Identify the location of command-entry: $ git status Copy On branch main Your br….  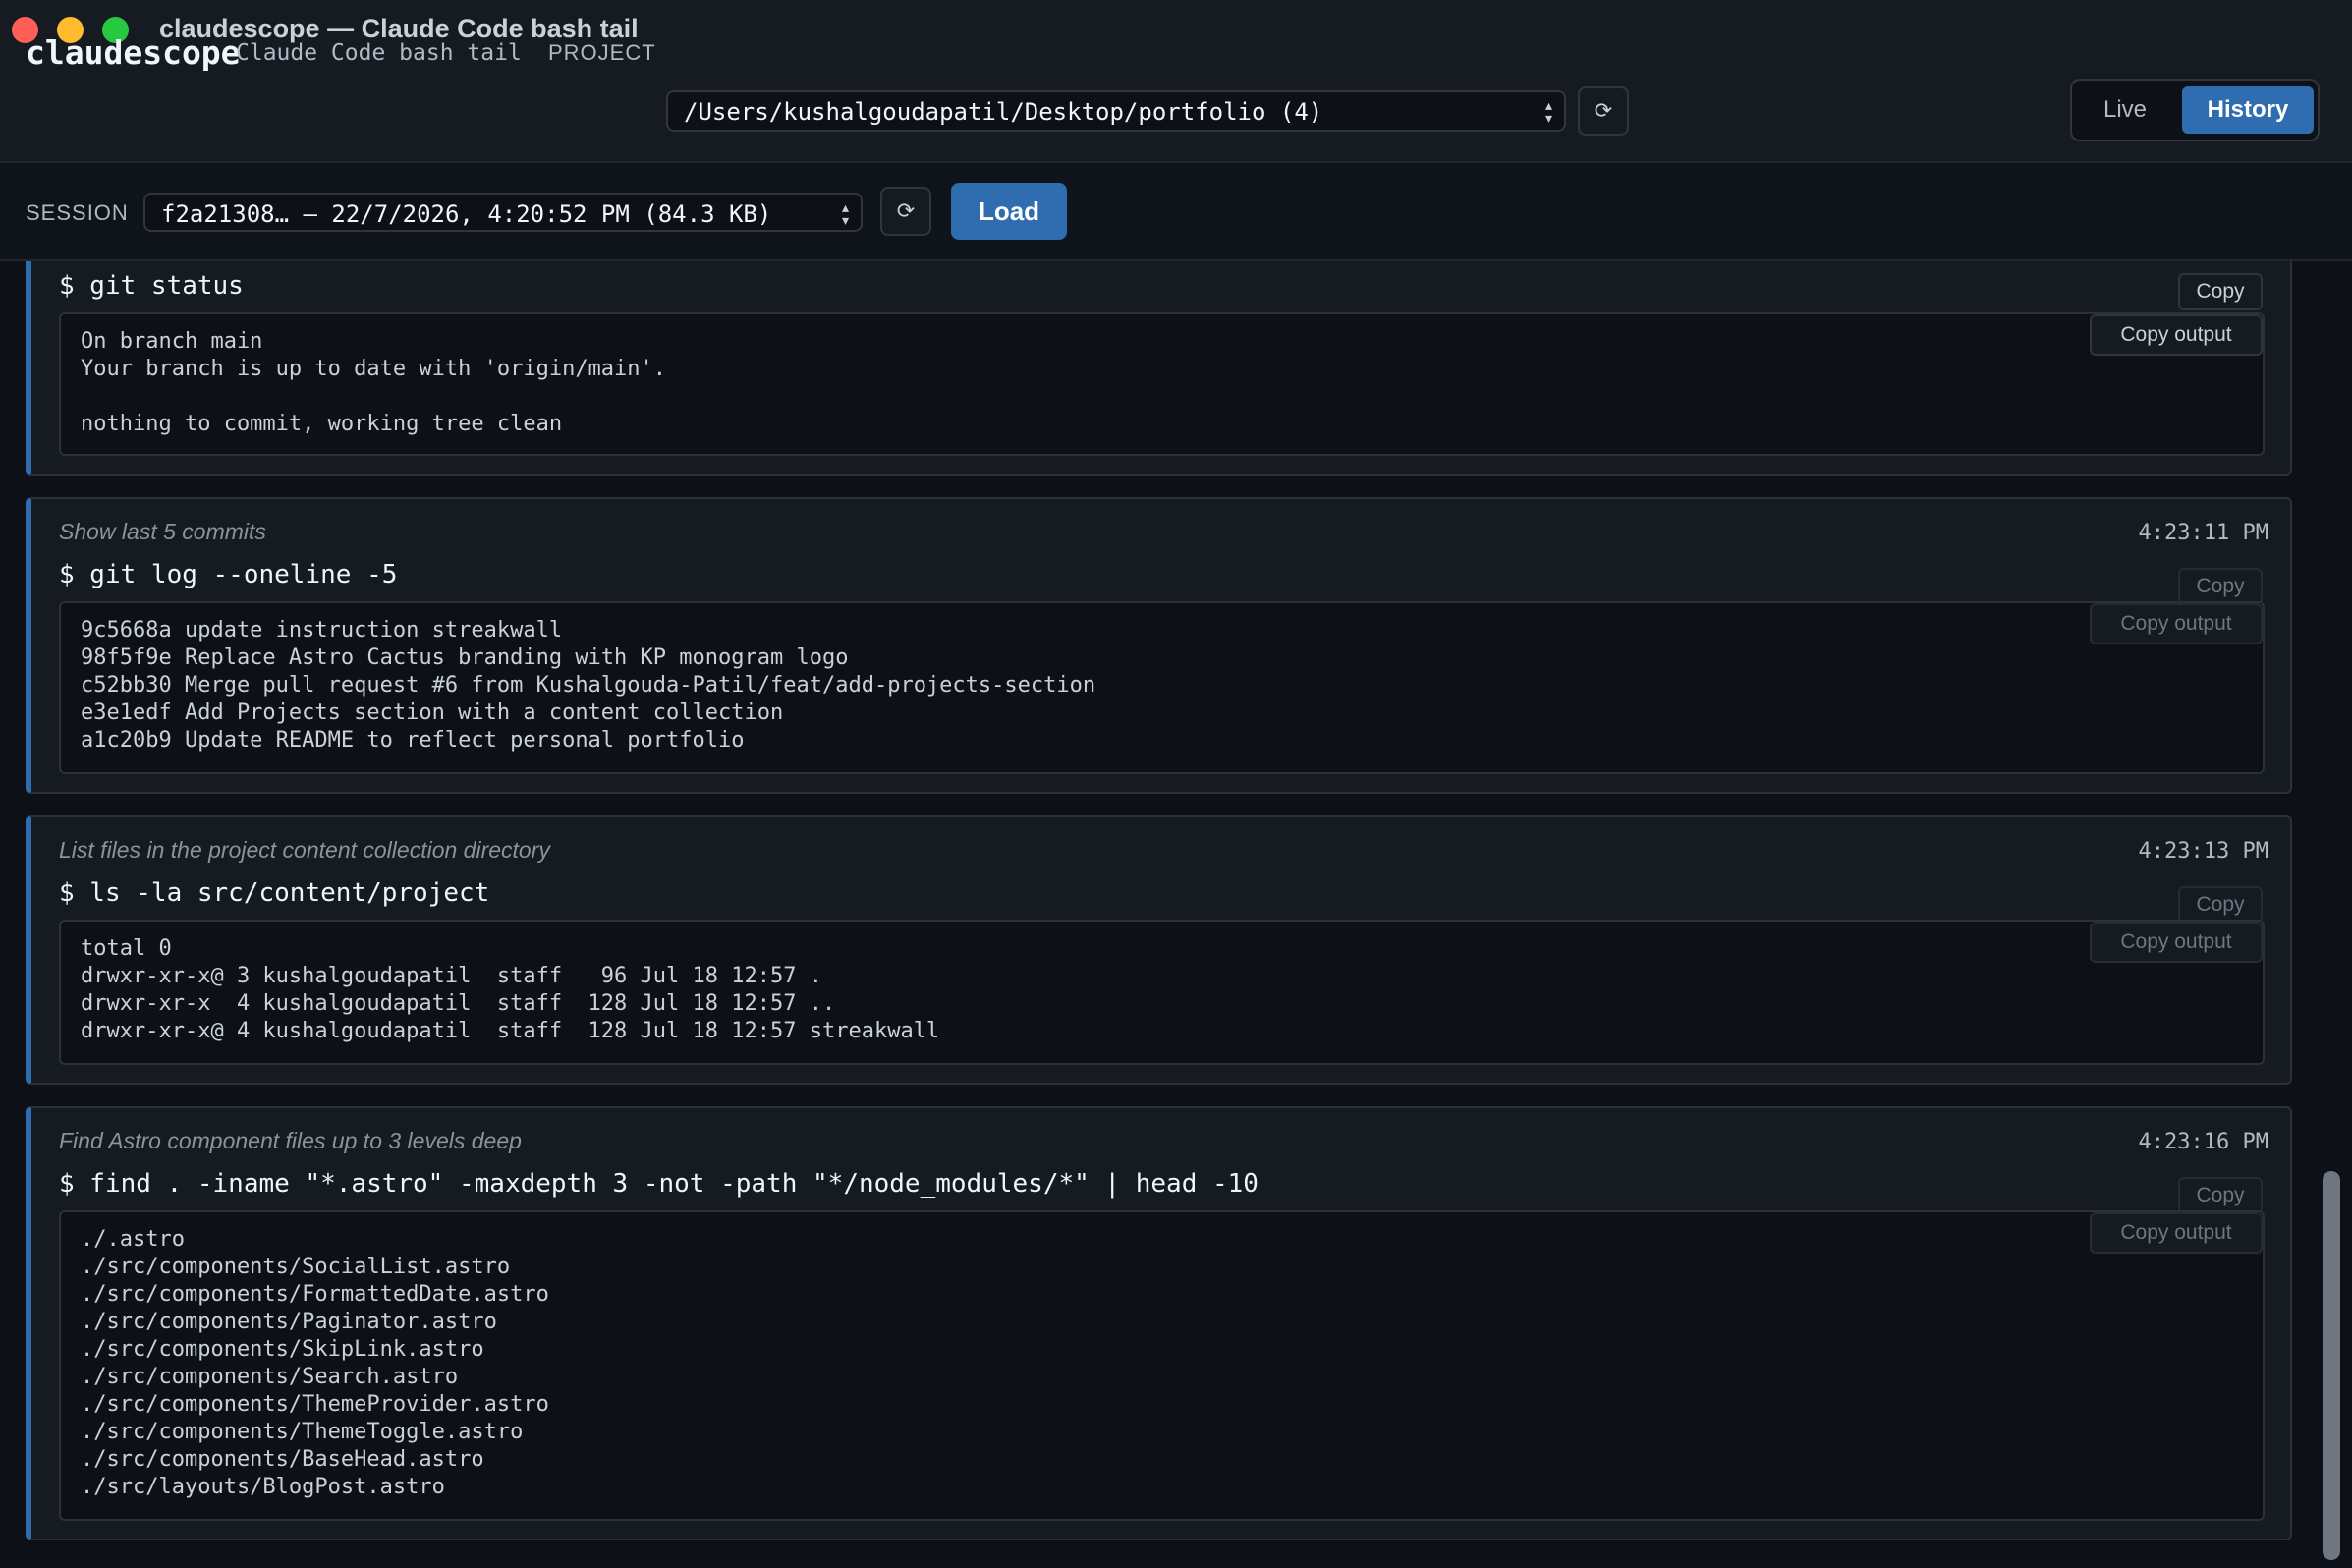
(1159, 368).